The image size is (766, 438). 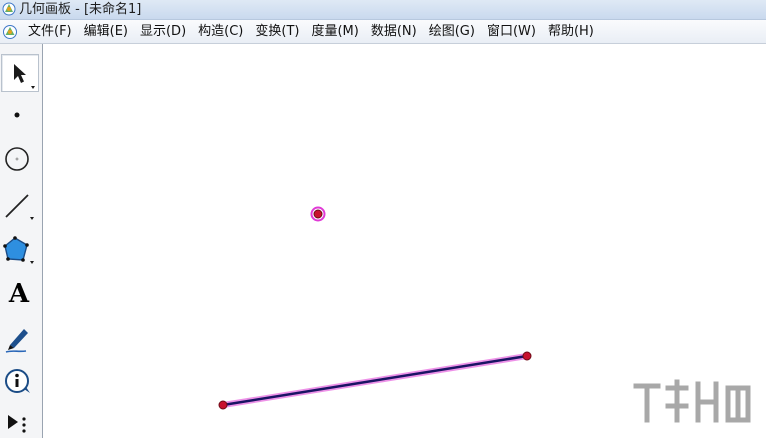 I want to click on compass-tool-icon, so click(x=17, y=159).